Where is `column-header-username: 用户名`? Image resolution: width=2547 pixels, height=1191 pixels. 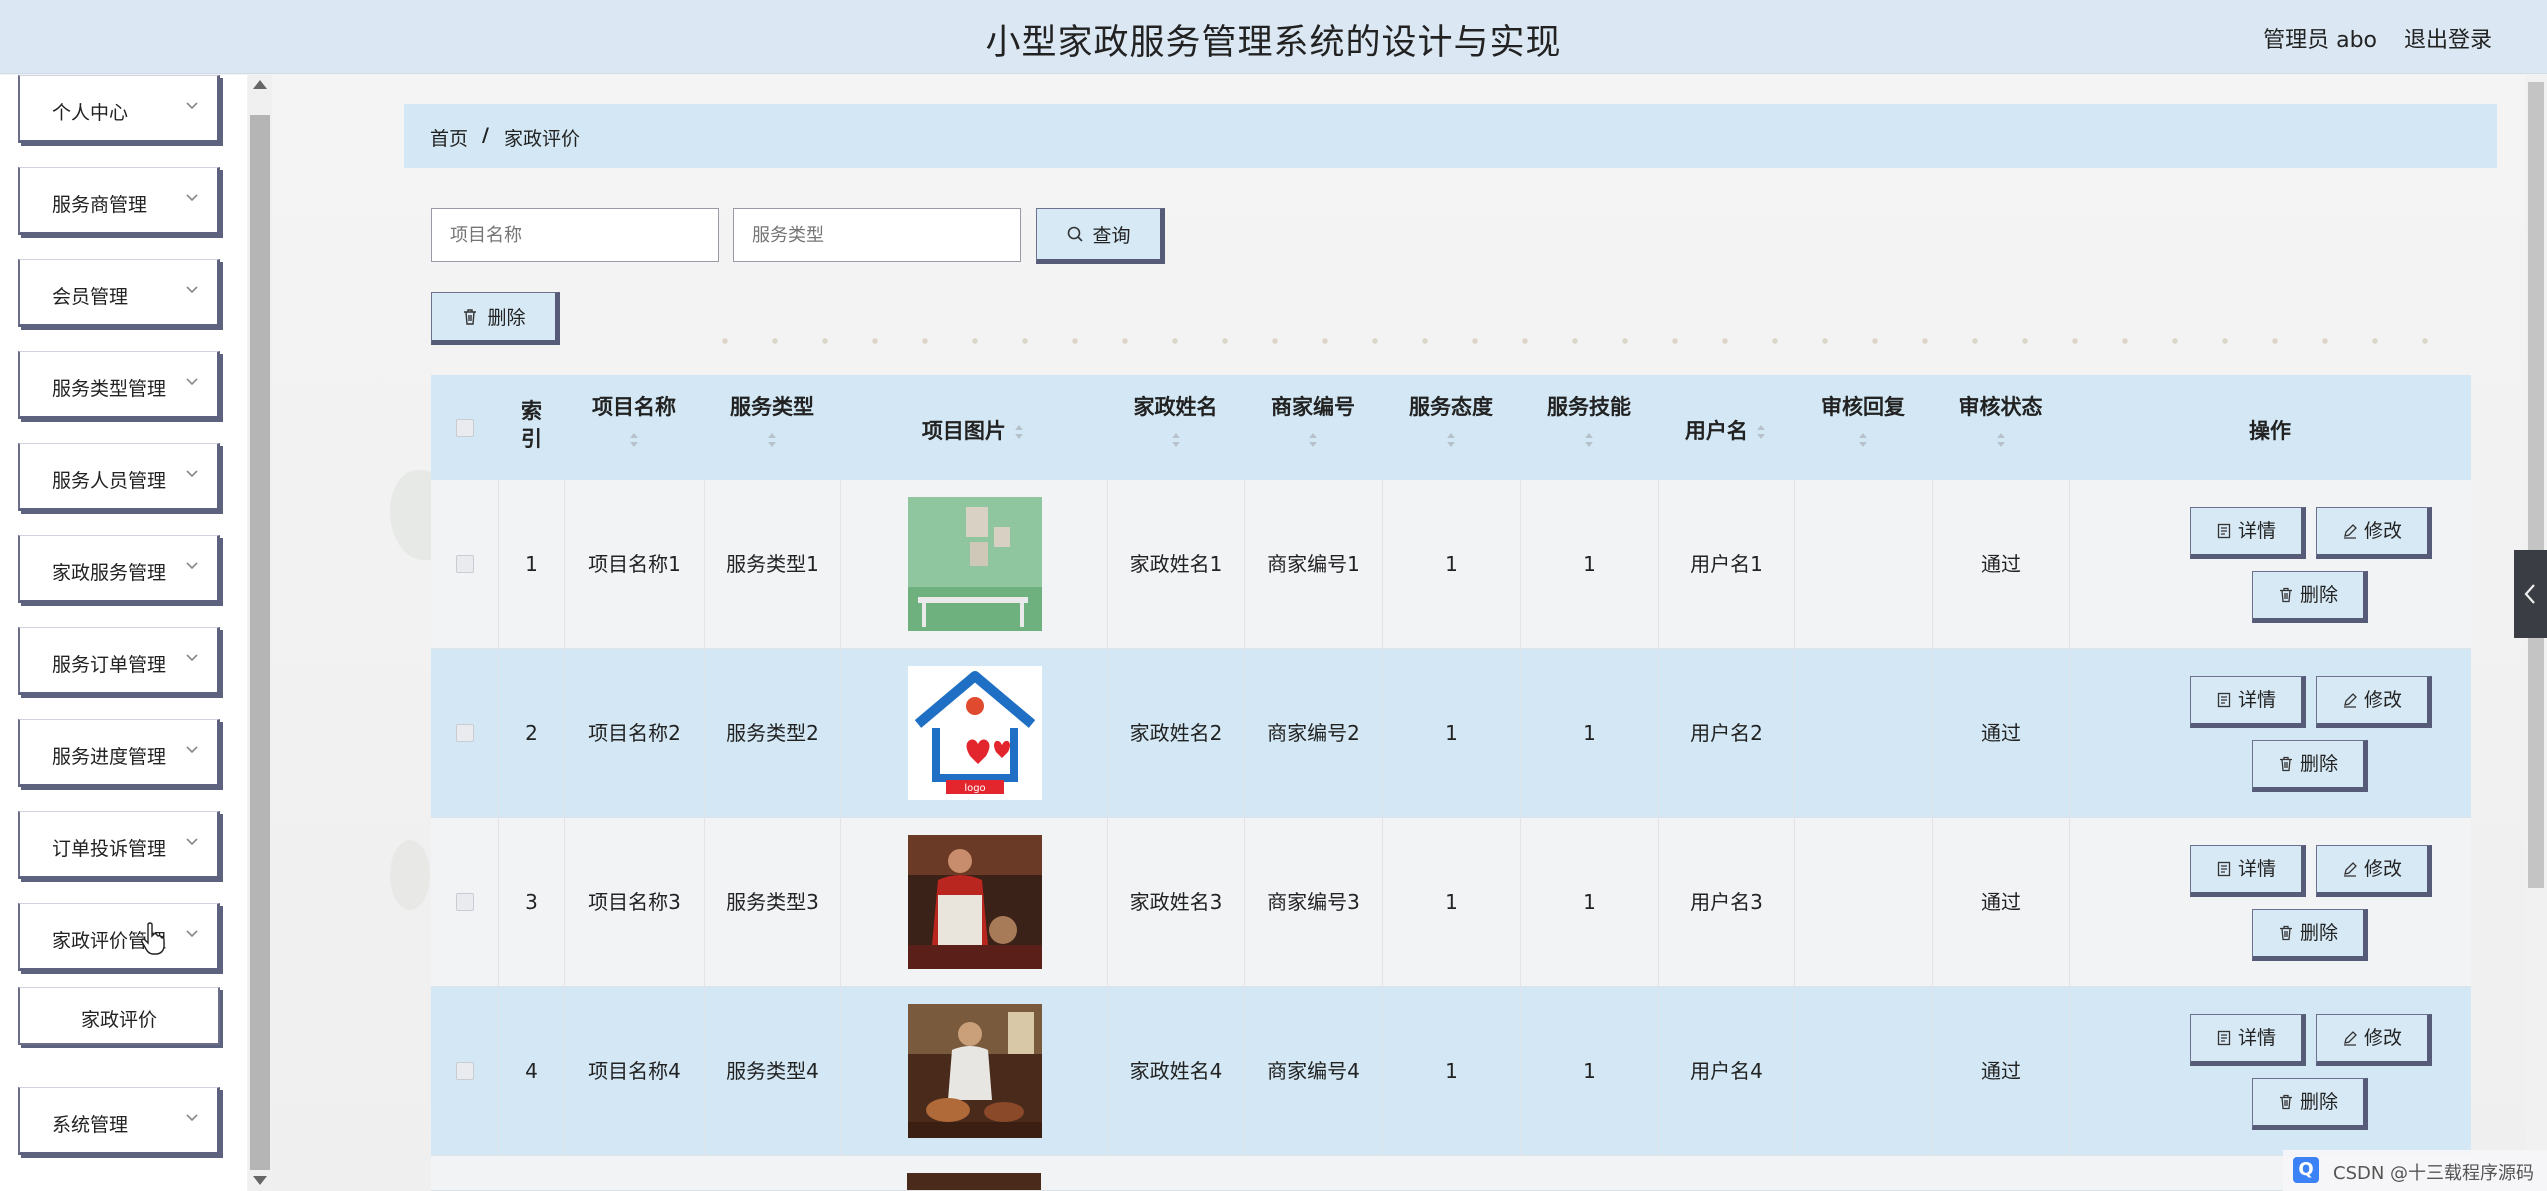 column-header-username: 用户名 is located at coordinates (1726, 427).